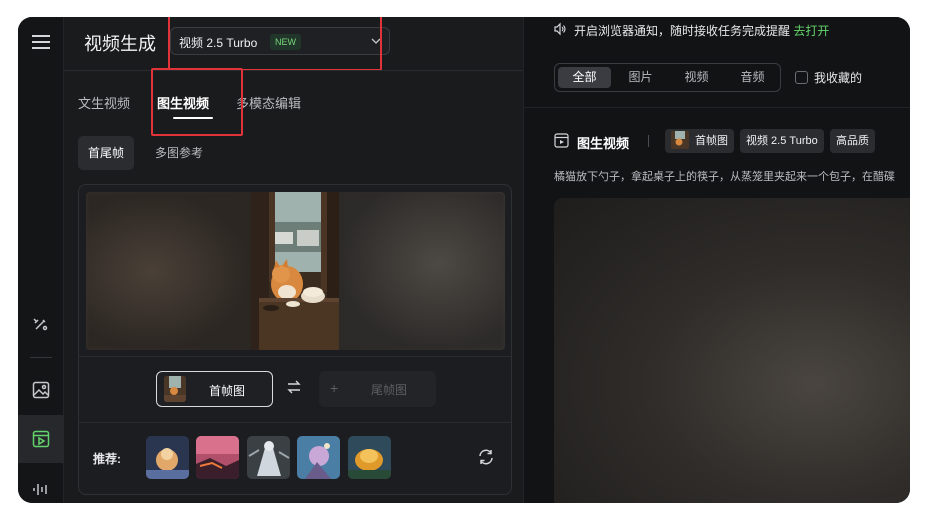  What do you see at coordinates (106, 153) in the screenshot?
I see `subtab-first-last-frame: 首尾帧` at bounding box center [106, 153].